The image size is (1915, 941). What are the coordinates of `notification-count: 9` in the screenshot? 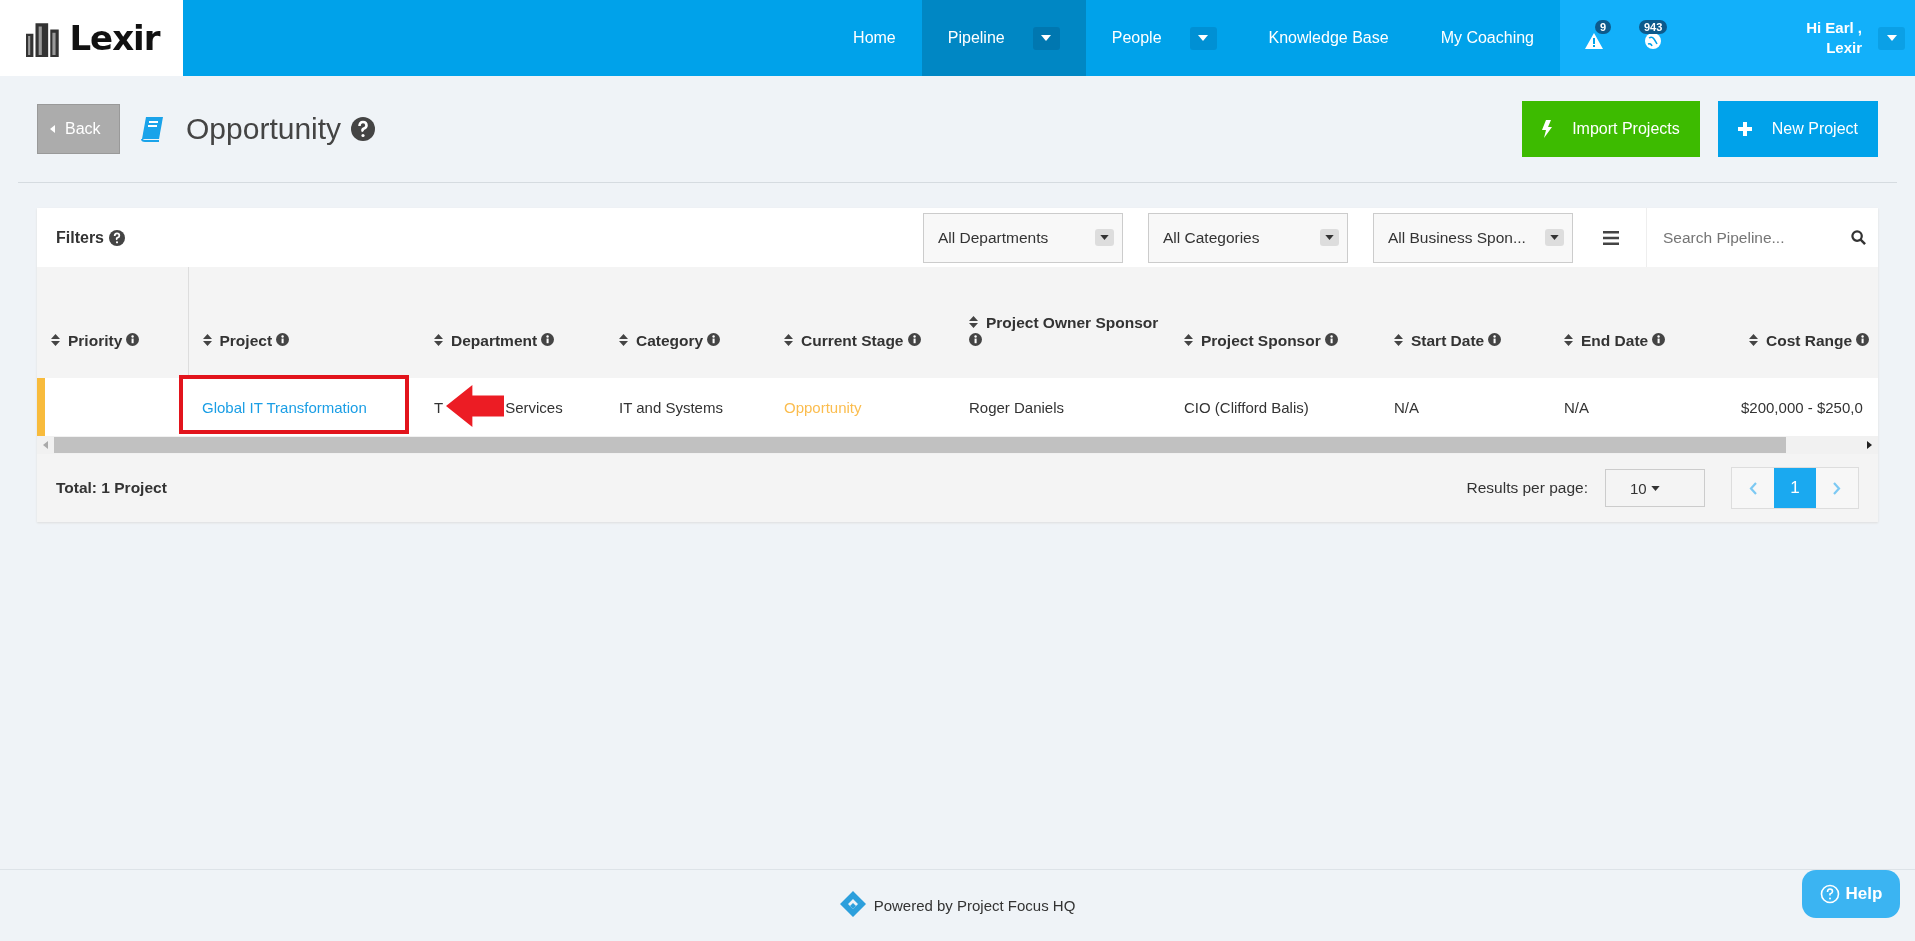 It's located at (1603, 27).